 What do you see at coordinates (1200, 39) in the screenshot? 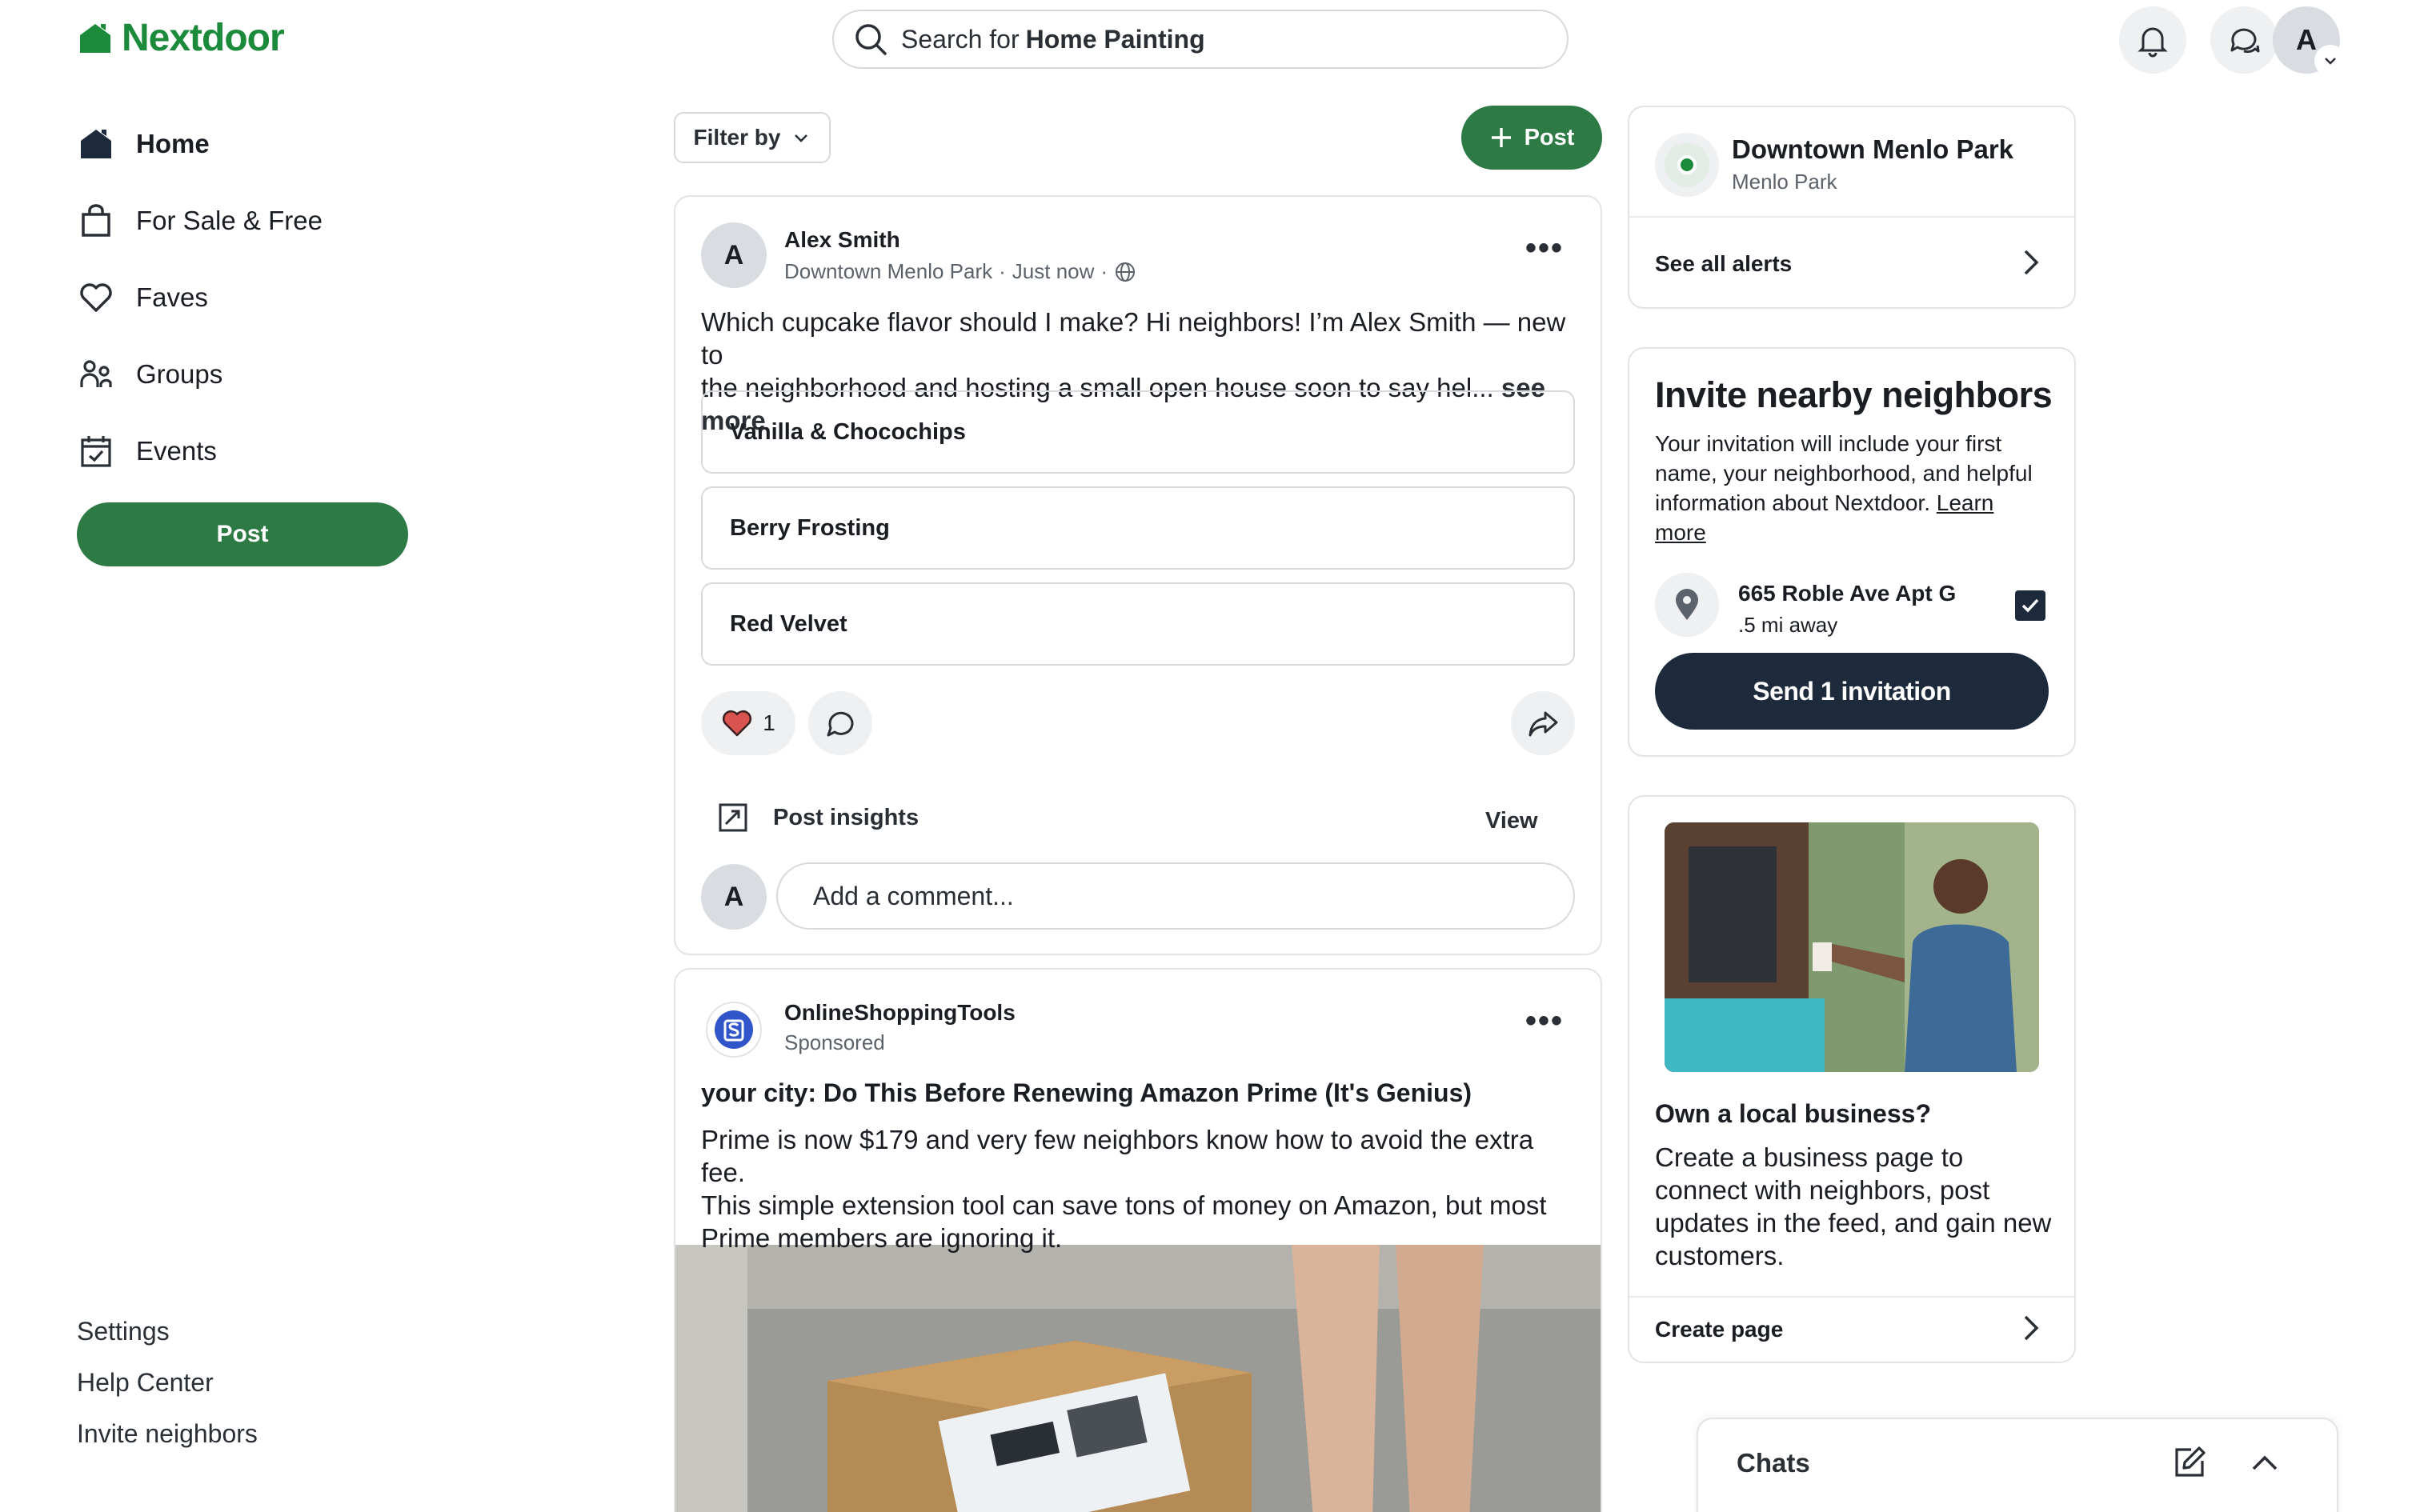
I see `search-bar: Search for Home Painting` at bounding box center [1200, 39].